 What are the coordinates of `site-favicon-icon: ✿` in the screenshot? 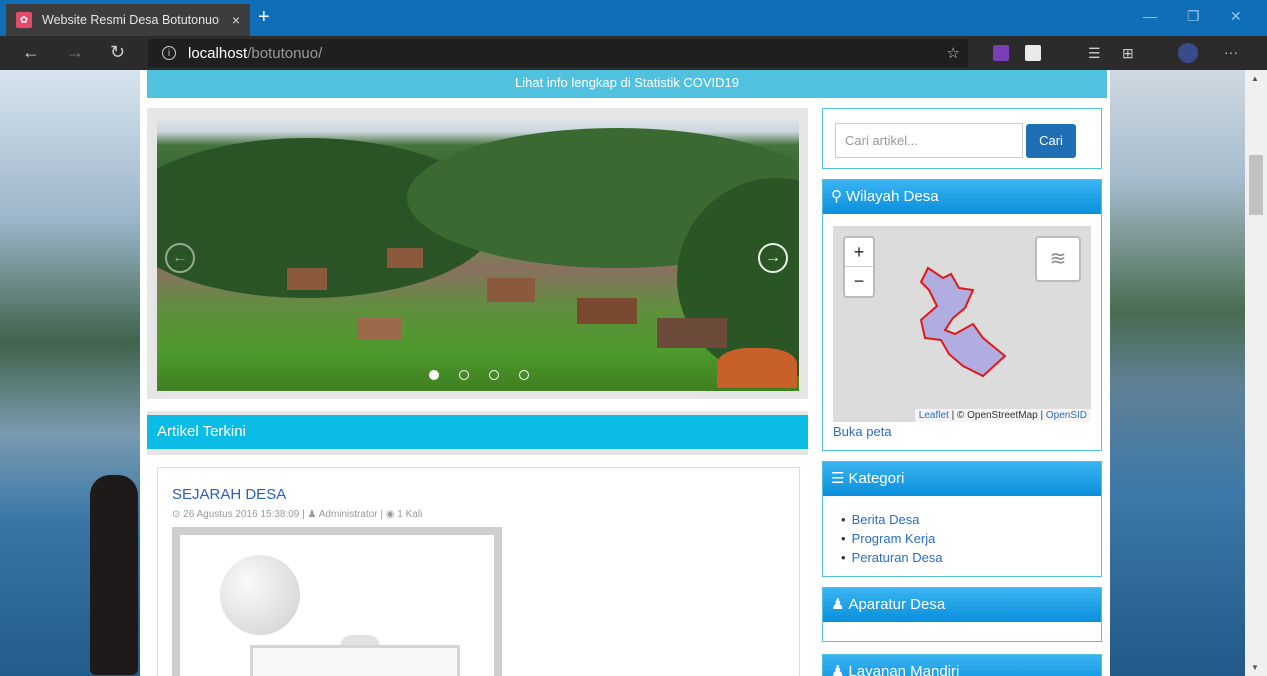 It's located at (24, 20).